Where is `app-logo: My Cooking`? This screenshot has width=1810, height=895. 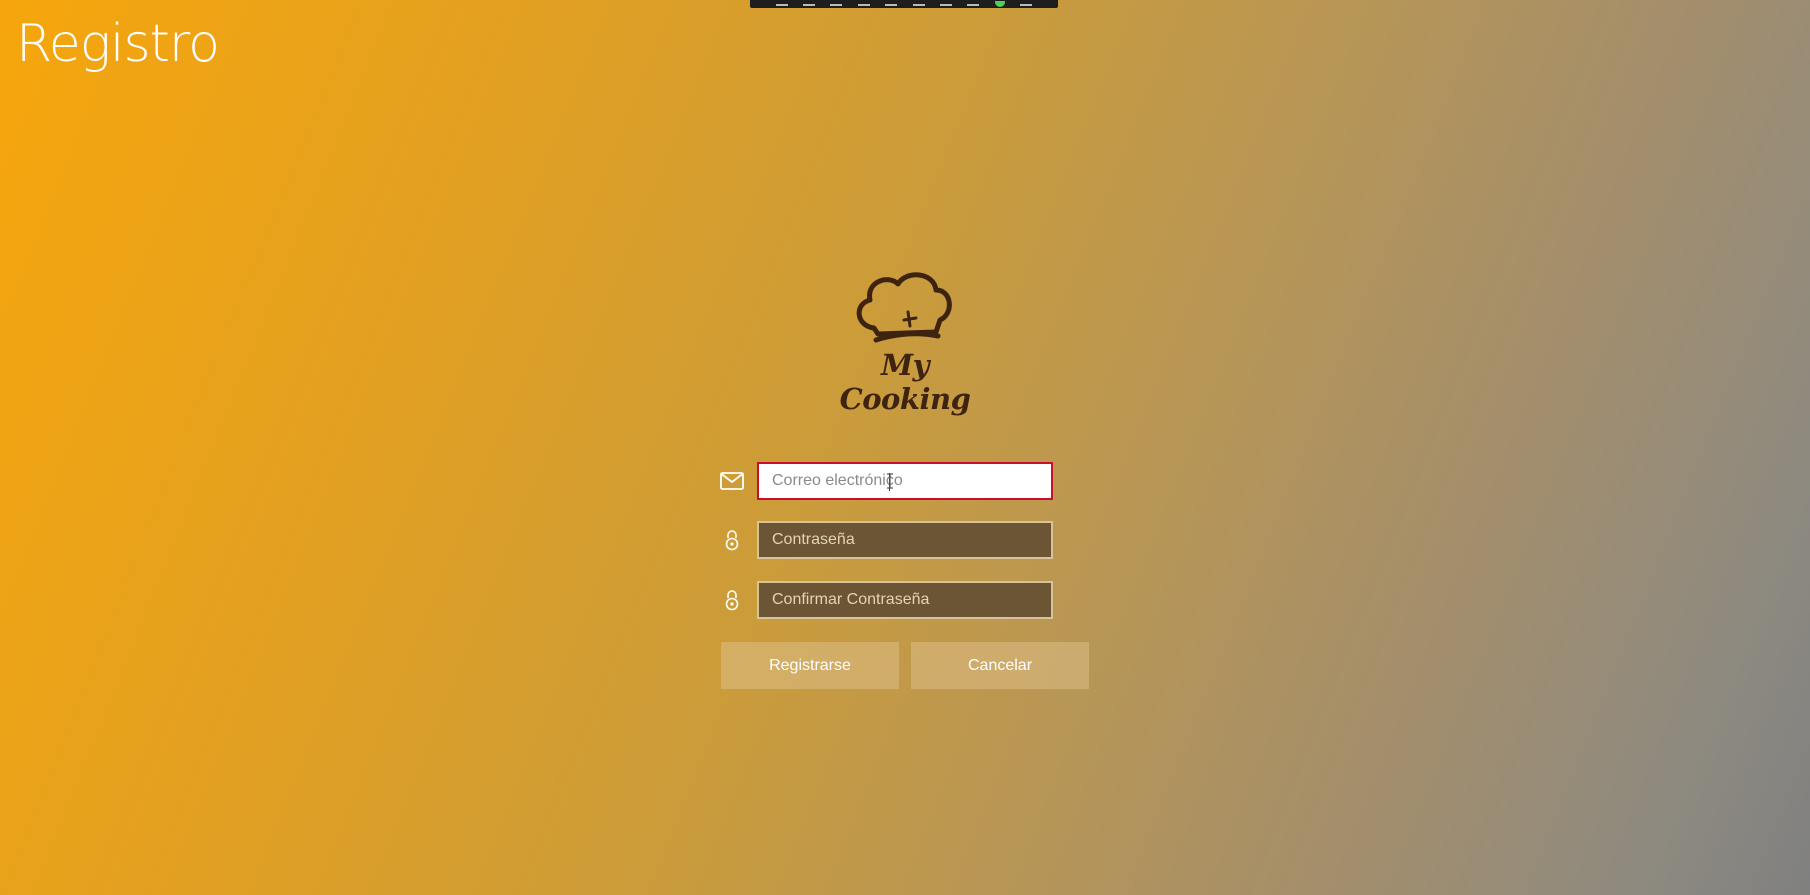
app-logo: My Cooking is located at coordinates (905, 342).